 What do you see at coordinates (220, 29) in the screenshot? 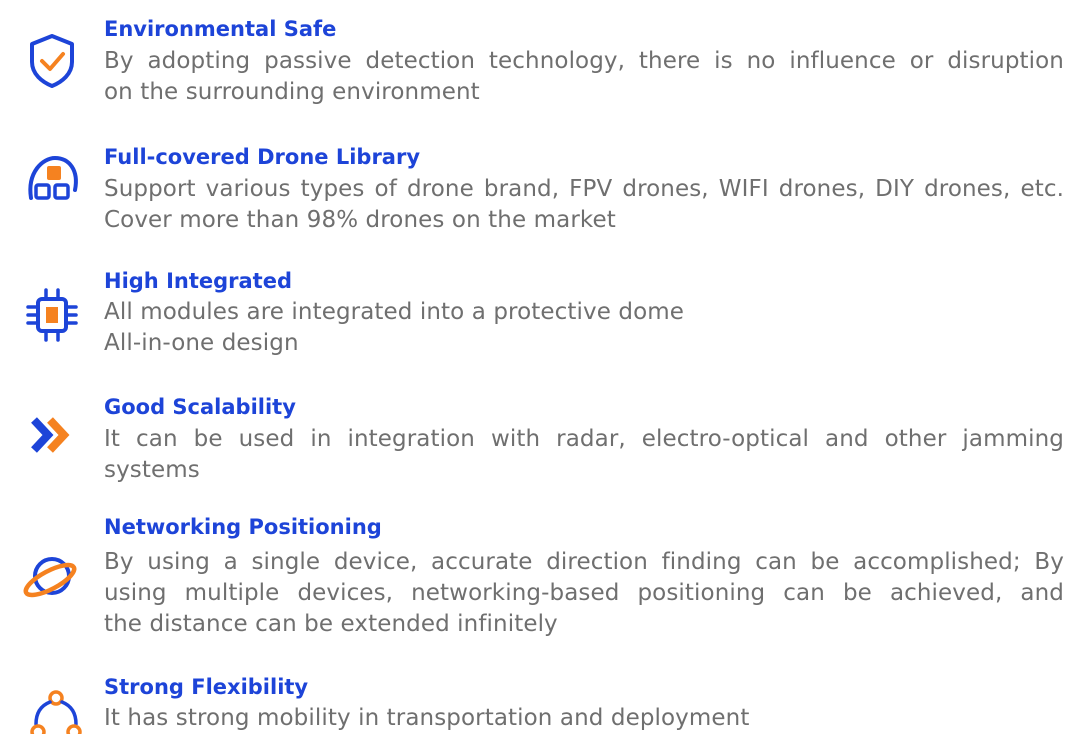
I see `feature-title: Environmental Safe` at bounding box center [220, 29].